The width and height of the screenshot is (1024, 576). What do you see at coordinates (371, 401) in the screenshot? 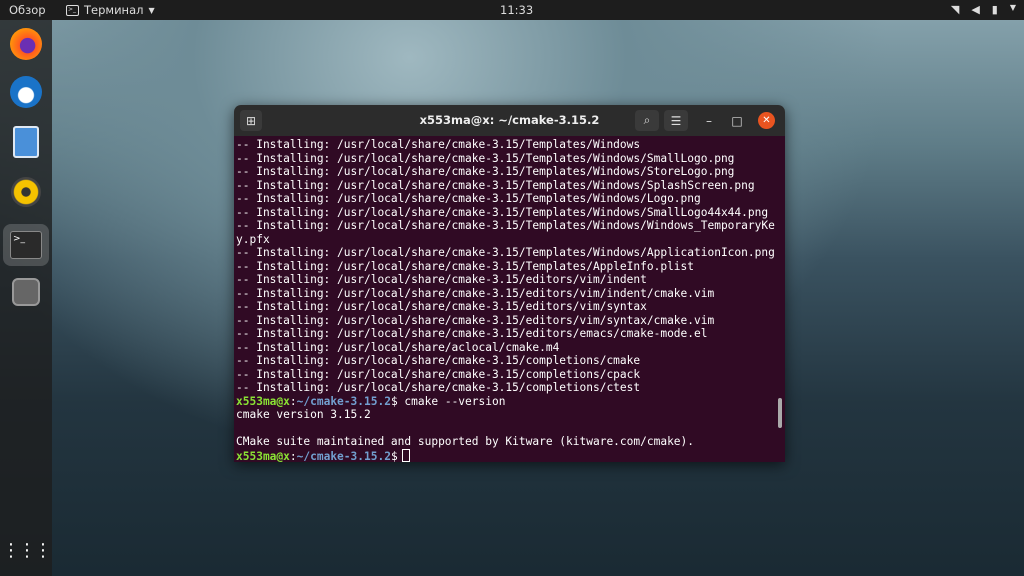
I see `command-line: x553ma@x:~/cmake-3.15.2$ cmake --version` at bounding box center [371, 401].